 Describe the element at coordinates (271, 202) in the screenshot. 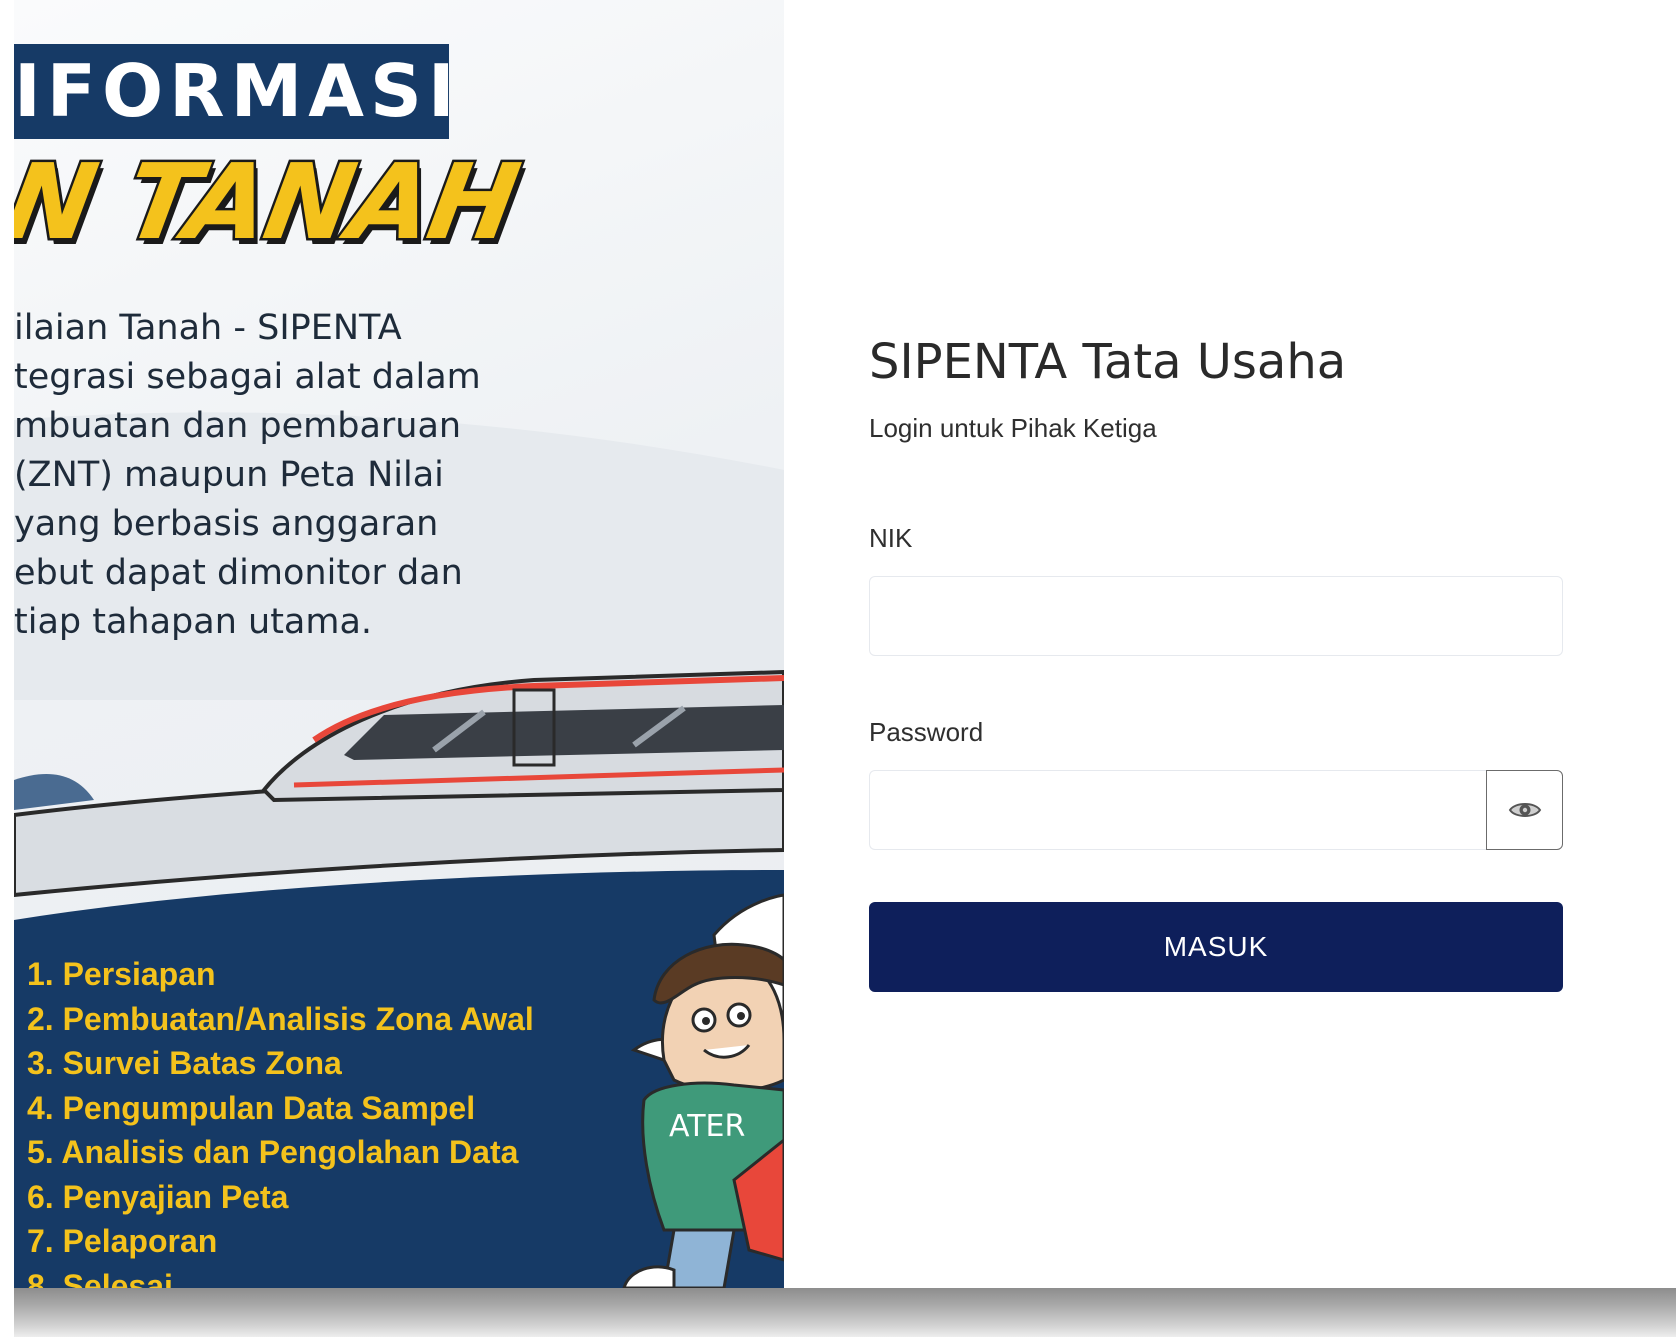

I see `poster-script-title: N TANAH` at that location.